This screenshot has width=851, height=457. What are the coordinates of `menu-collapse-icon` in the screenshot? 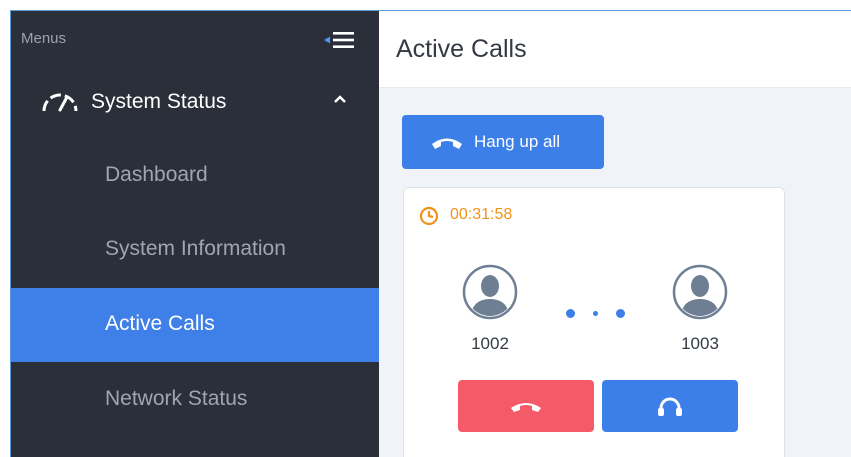 It's located at (339, 40).